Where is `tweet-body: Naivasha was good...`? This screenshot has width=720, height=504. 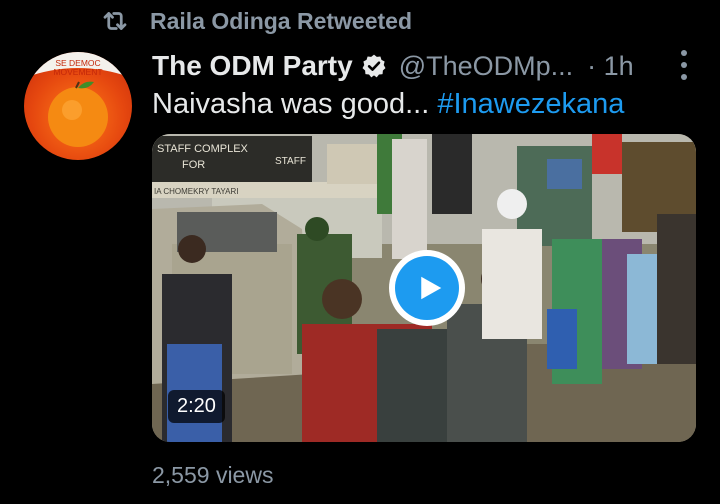 tweet-body: Naivasha was good... is located at coordinates (295, 104).